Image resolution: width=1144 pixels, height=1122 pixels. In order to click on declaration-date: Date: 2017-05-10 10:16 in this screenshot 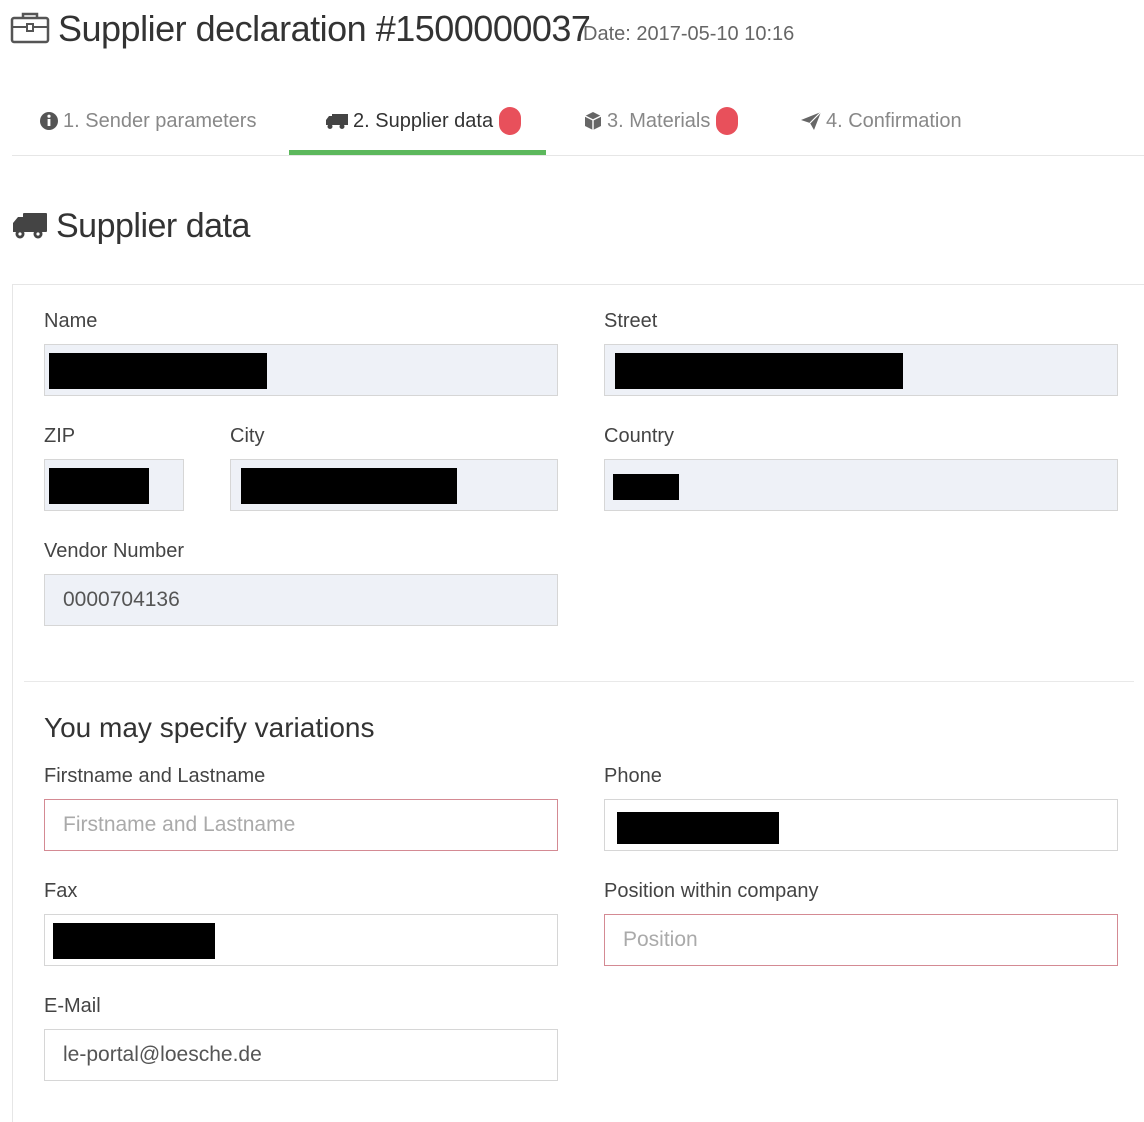, I will do `click(689, 34)`.